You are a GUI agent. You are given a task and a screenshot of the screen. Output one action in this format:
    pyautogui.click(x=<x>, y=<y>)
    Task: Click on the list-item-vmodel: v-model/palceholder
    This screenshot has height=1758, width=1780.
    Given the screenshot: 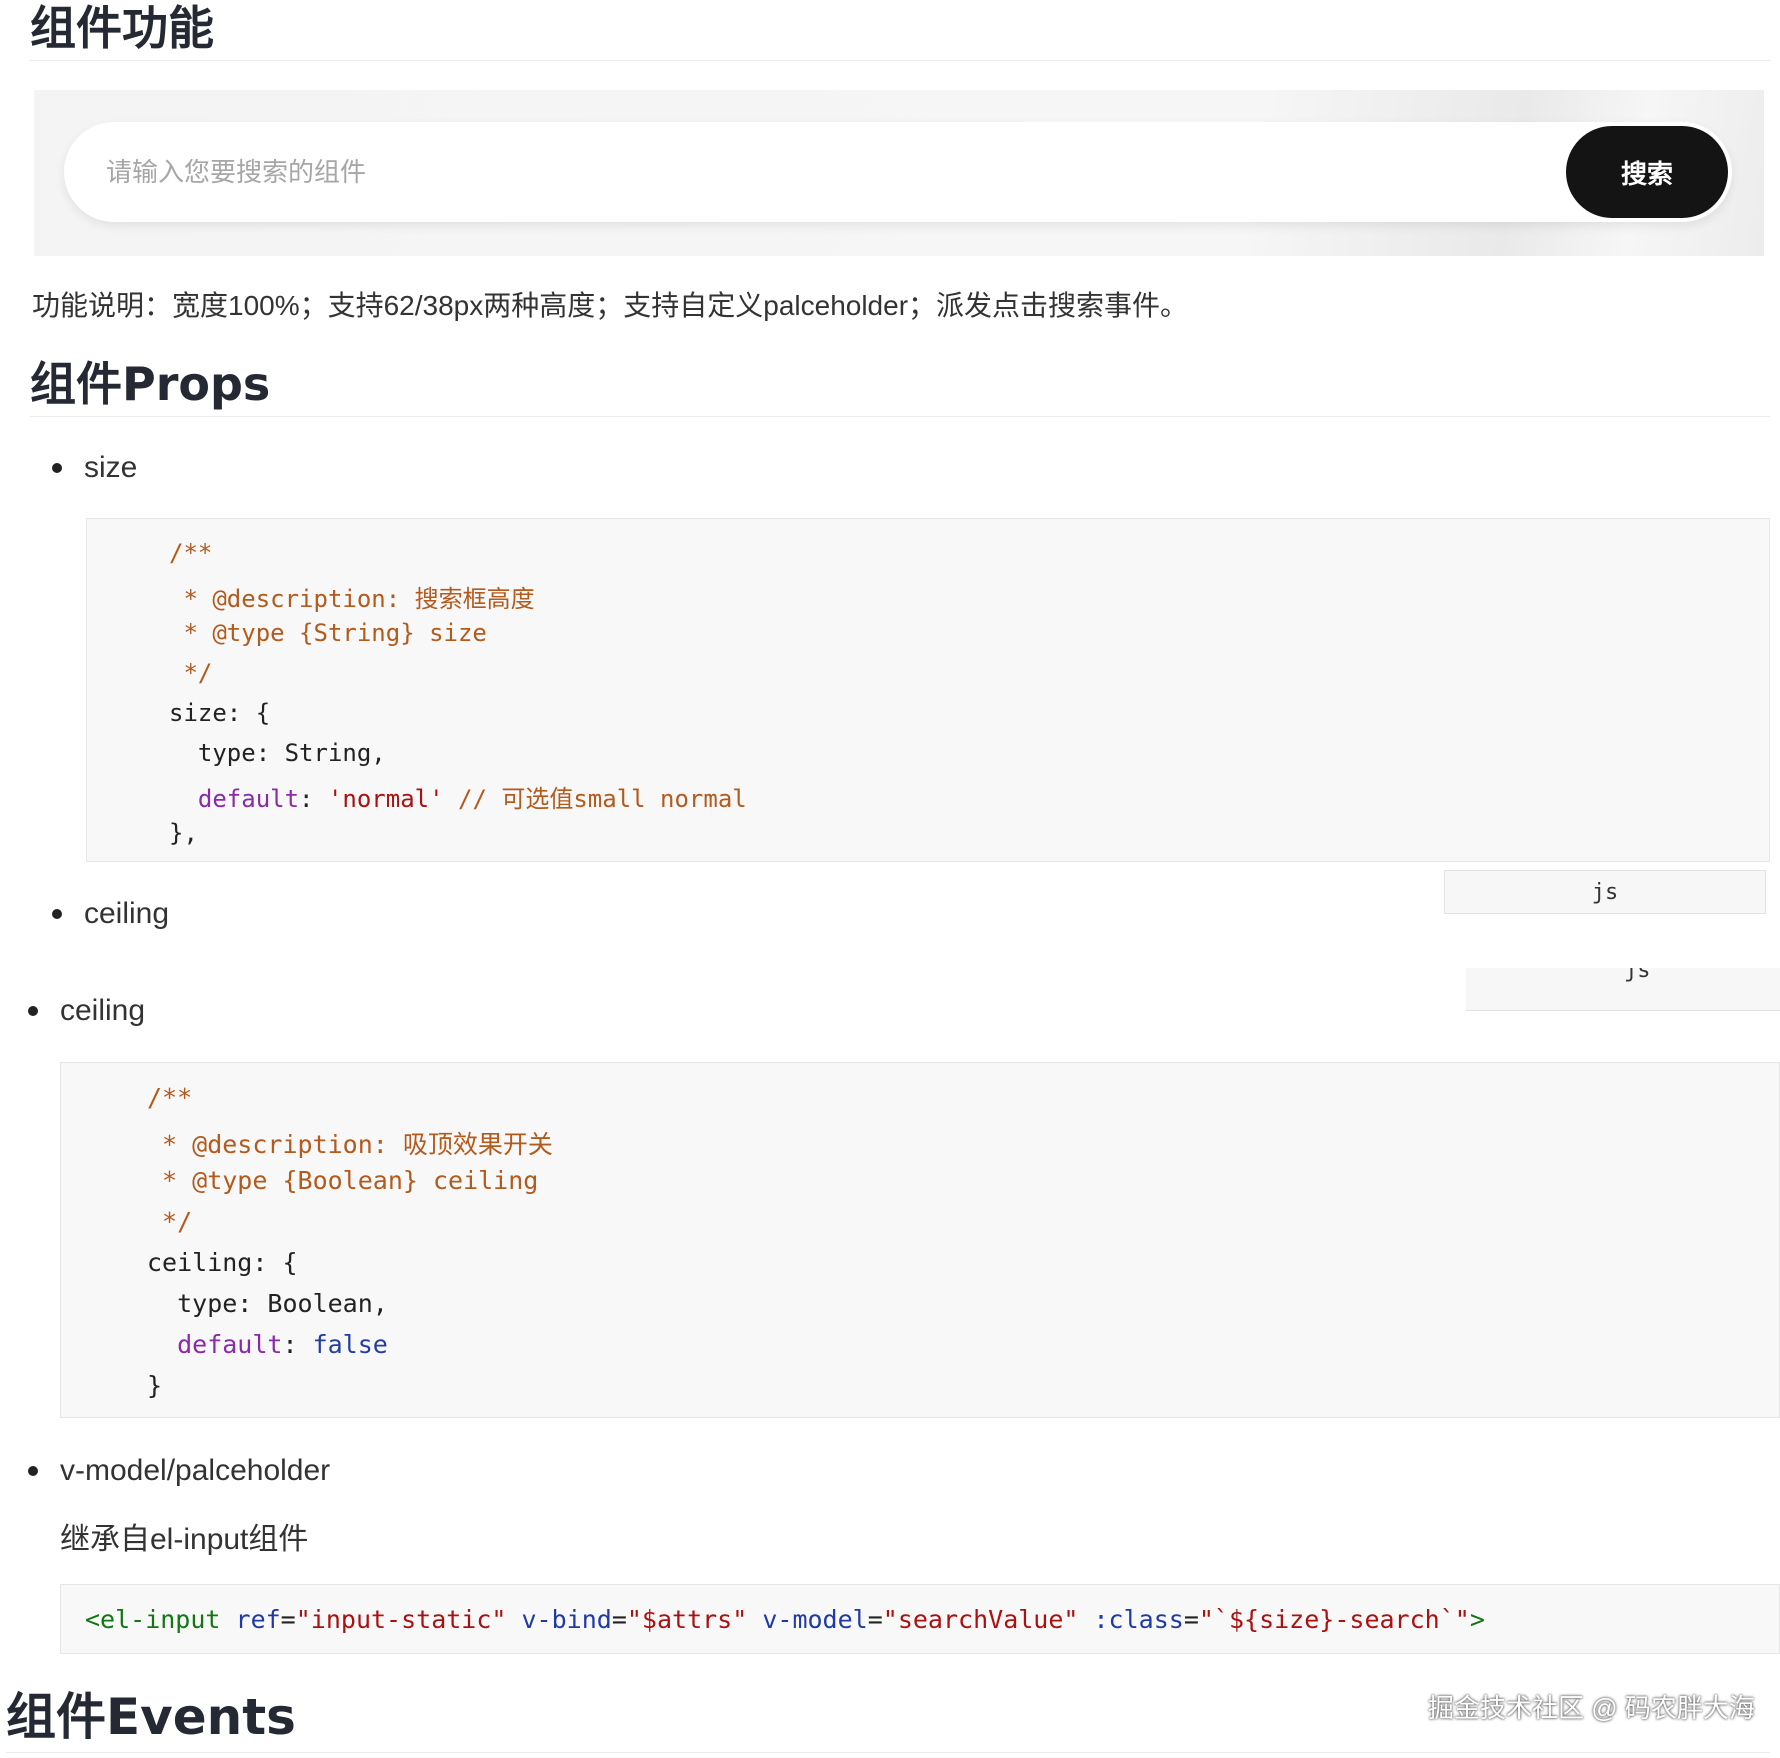 What is the action you would take?
    pyautogui.click(x=179, y=1471)
    